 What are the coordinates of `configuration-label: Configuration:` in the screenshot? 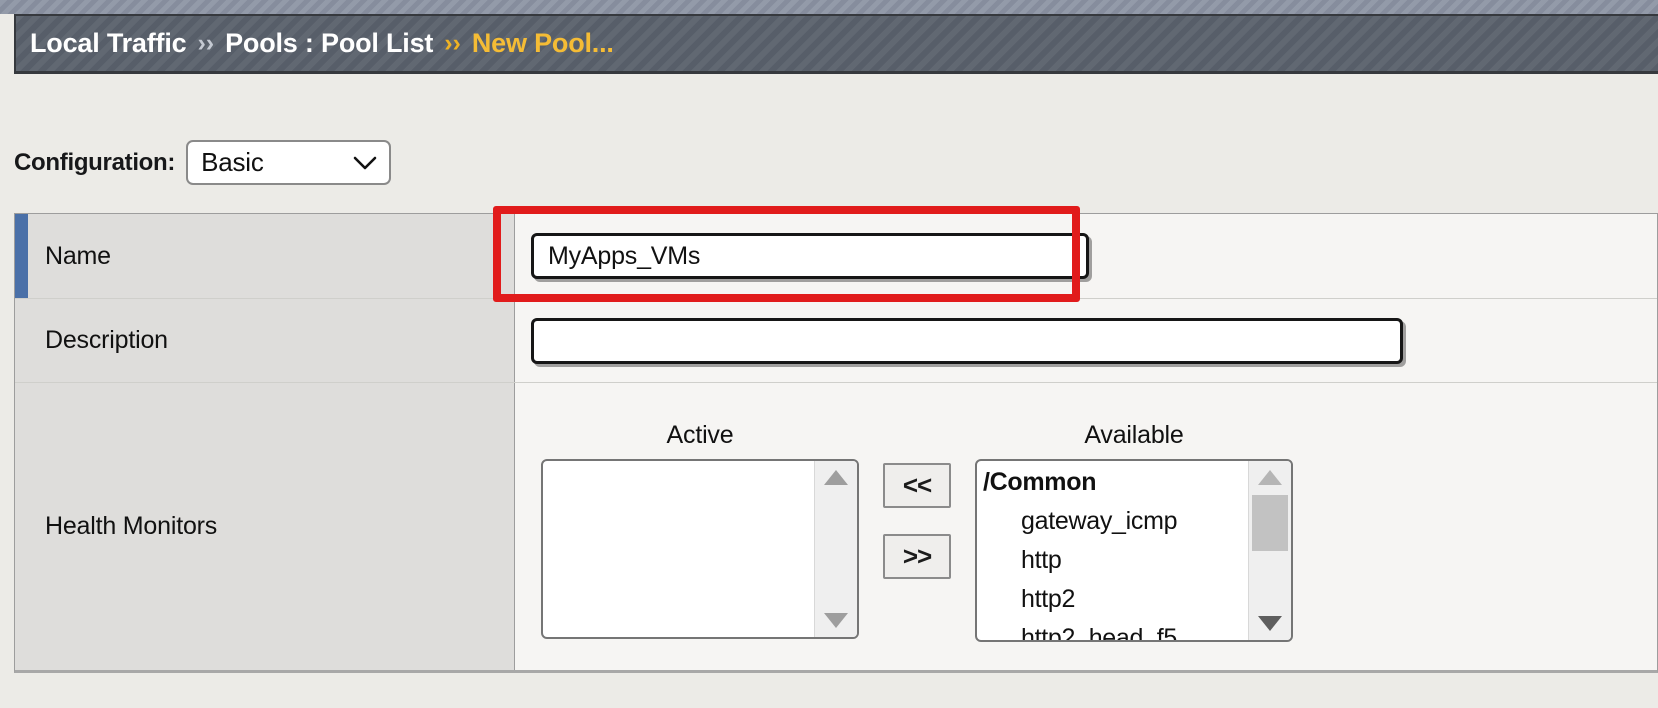 It's located at (95, 162).